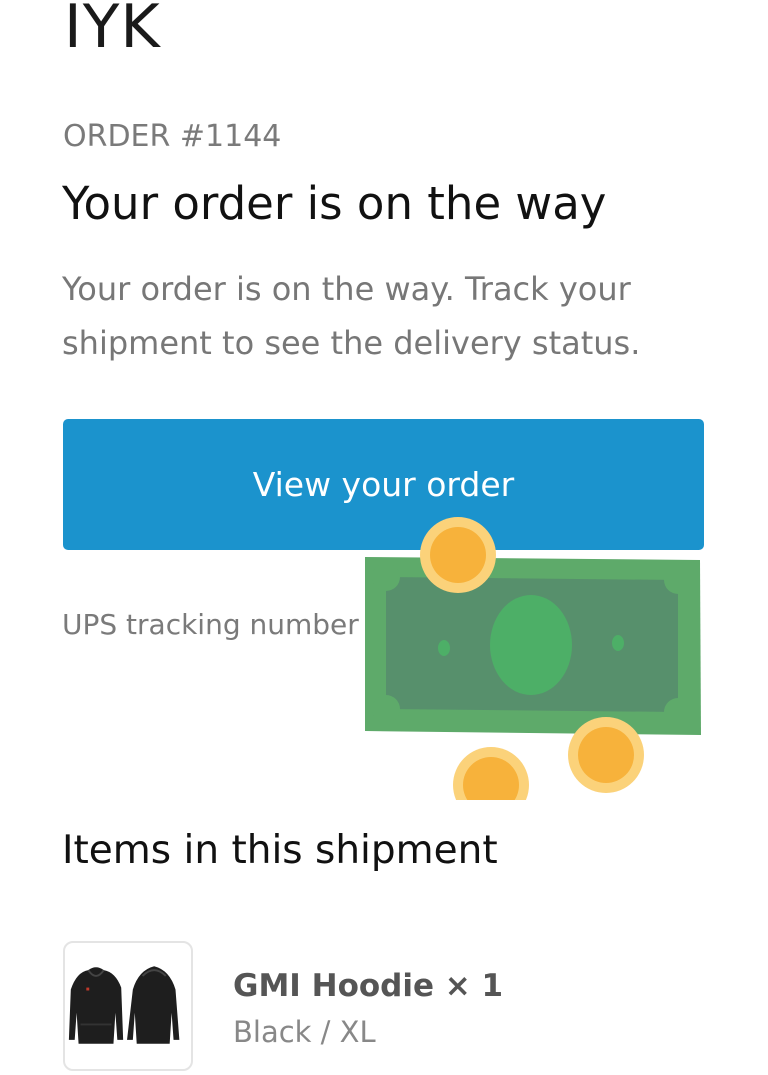 Image resolution: width=768 pixels, height=1075 pixels. I want to click on order-number: ORDER #1144, so click(172, 136).